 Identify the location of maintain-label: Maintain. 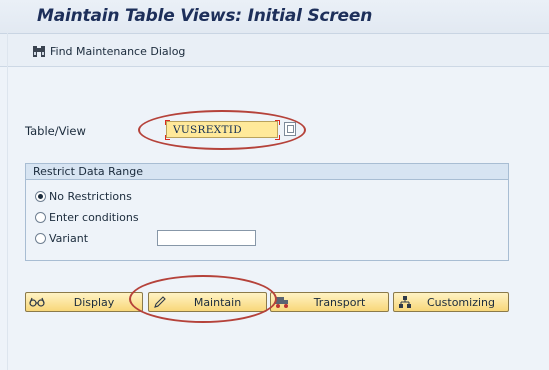
(217, 302).